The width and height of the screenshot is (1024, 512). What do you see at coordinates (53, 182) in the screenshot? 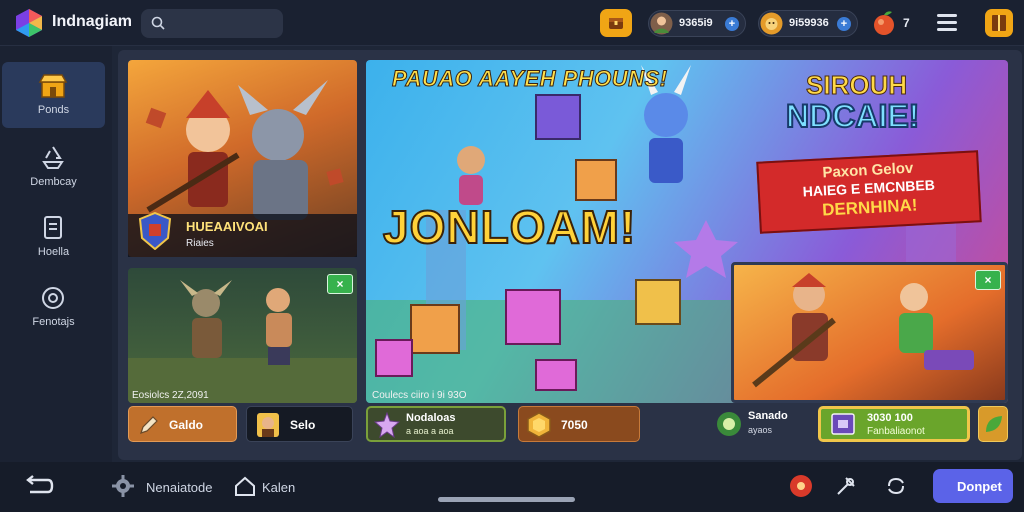
I see `sidebar-item-label: Dembcay` at bounding box center [53, 182].